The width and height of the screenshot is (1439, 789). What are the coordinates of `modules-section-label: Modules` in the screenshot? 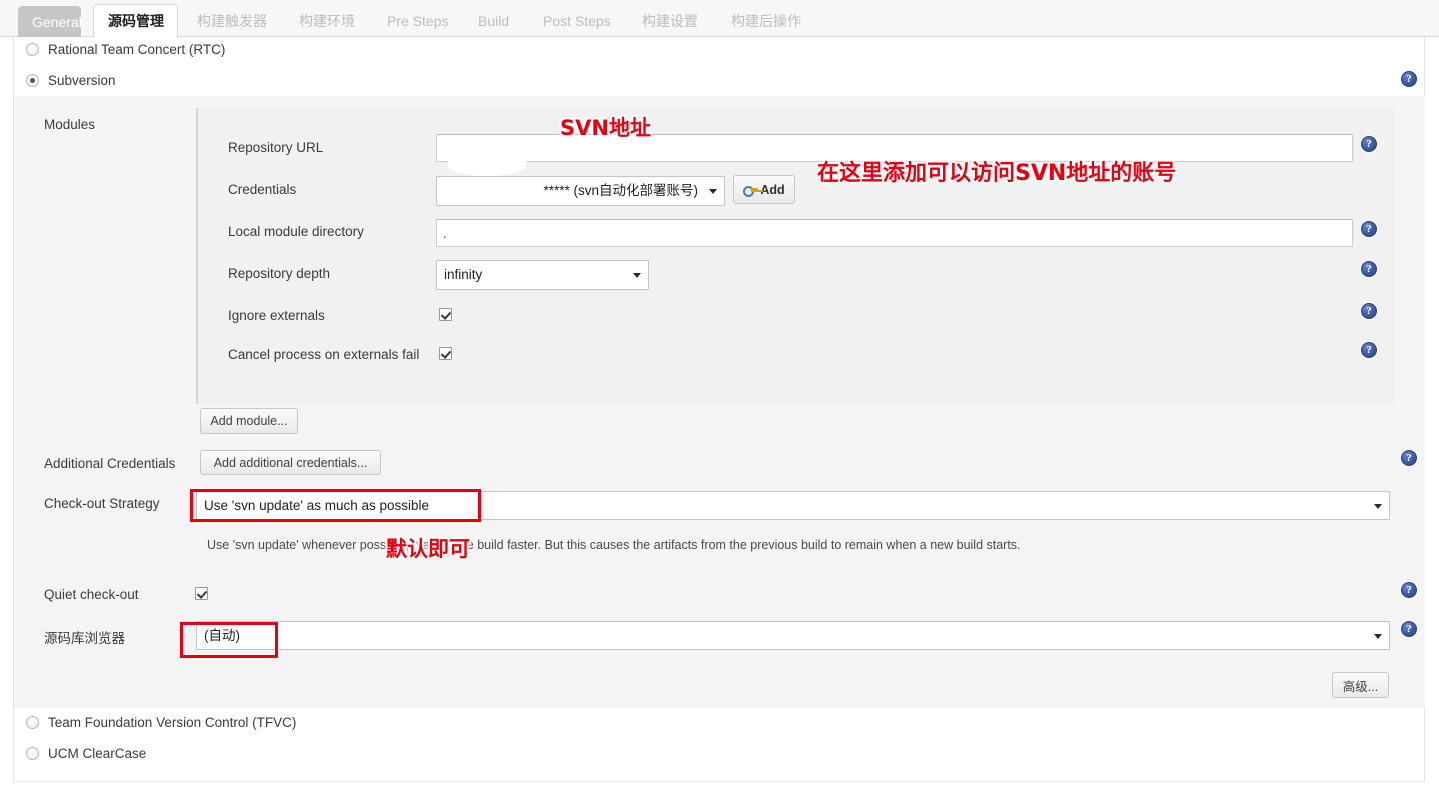 It's located at (70, 124).